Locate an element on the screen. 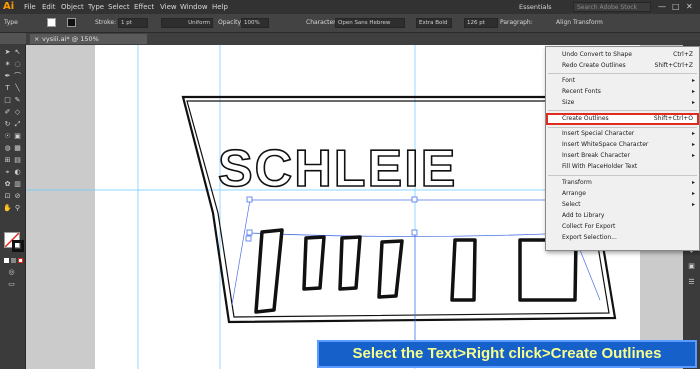 The height and width of the screenshot is (369, 700). menu-item-font: Font ▸ is located at coordinates (622, 81).